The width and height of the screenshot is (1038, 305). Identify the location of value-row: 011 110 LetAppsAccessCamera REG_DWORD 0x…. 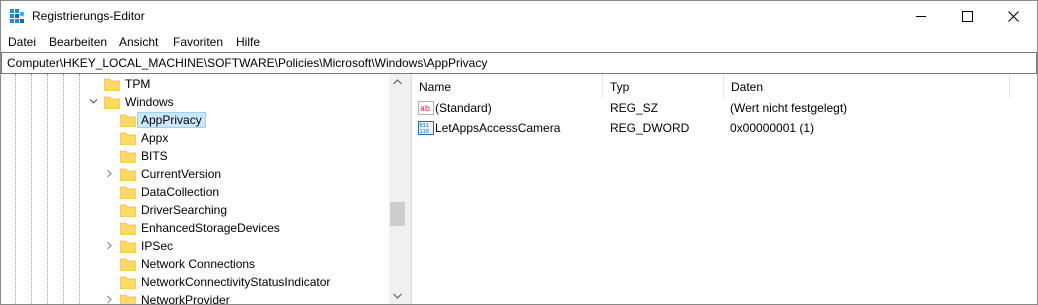
(724, 128).